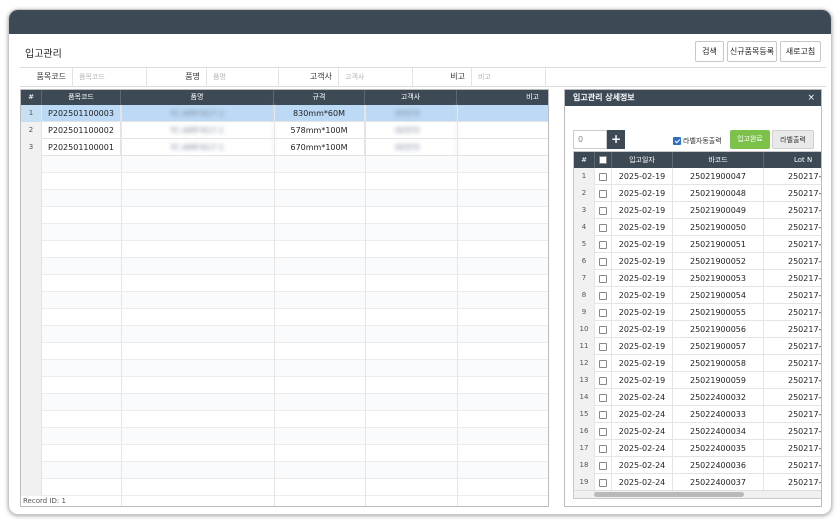  Describe the element at coordinates (109, 77) in the screenshot. I see `item-code-input: 품목코드` at that location.